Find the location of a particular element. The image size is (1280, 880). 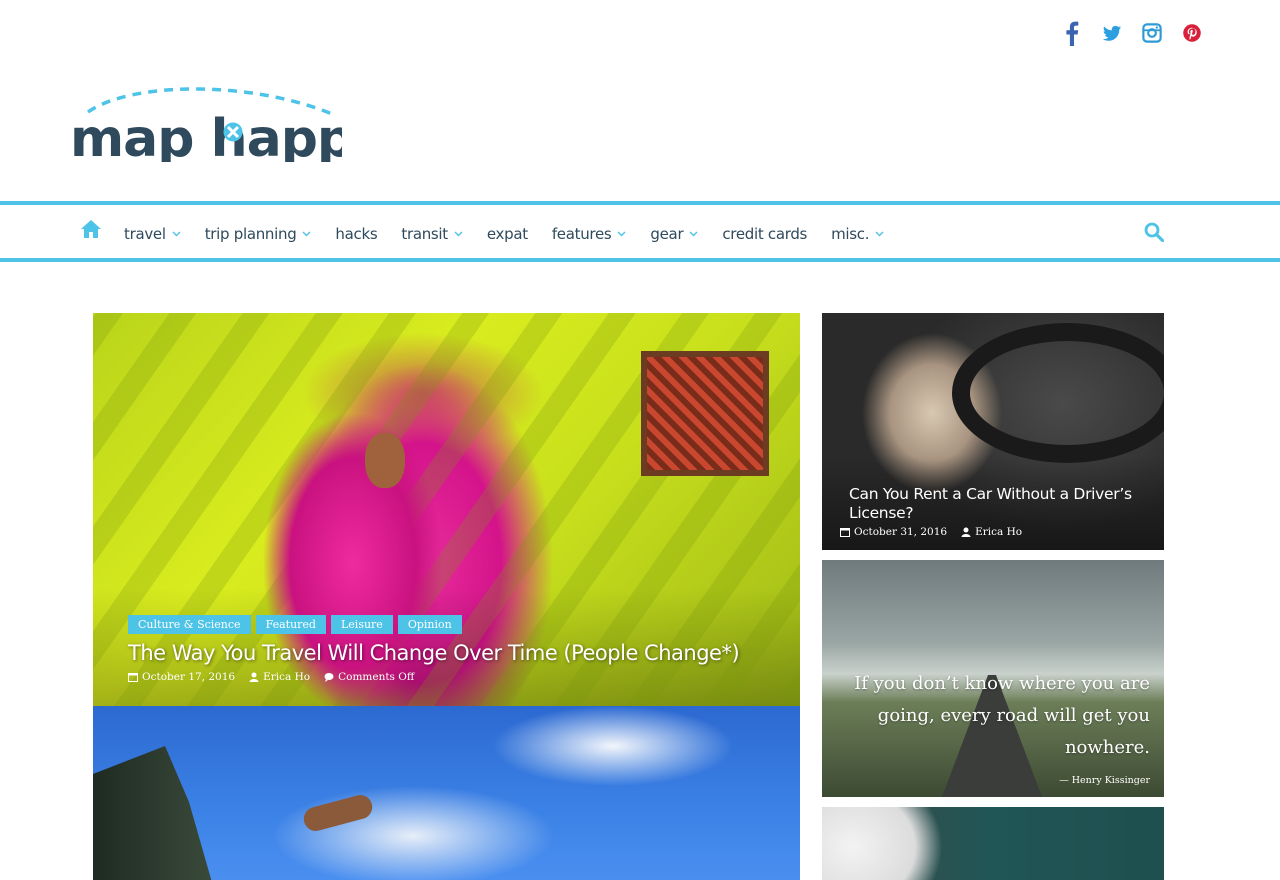

second-post-image is located at coordinates (446, 793).